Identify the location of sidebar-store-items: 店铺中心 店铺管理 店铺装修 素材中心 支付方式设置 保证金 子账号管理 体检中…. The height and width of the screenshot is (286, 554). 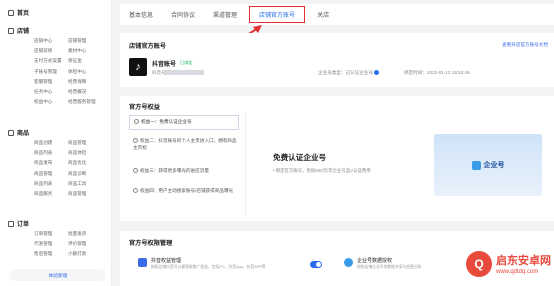
(68, 71).